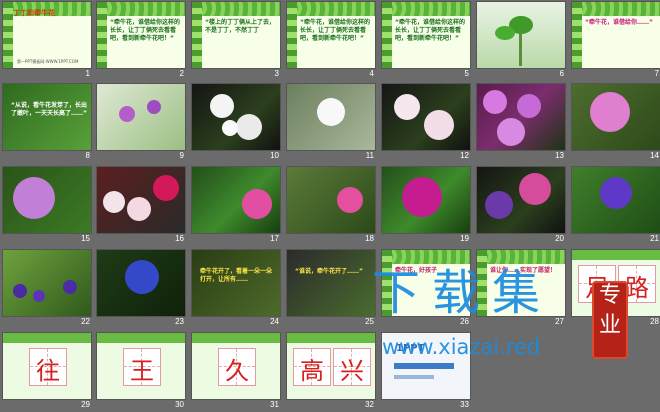  Describe the element at coordinates (466, 73) in the screenshot. I see `slide-number: 5` at that location.